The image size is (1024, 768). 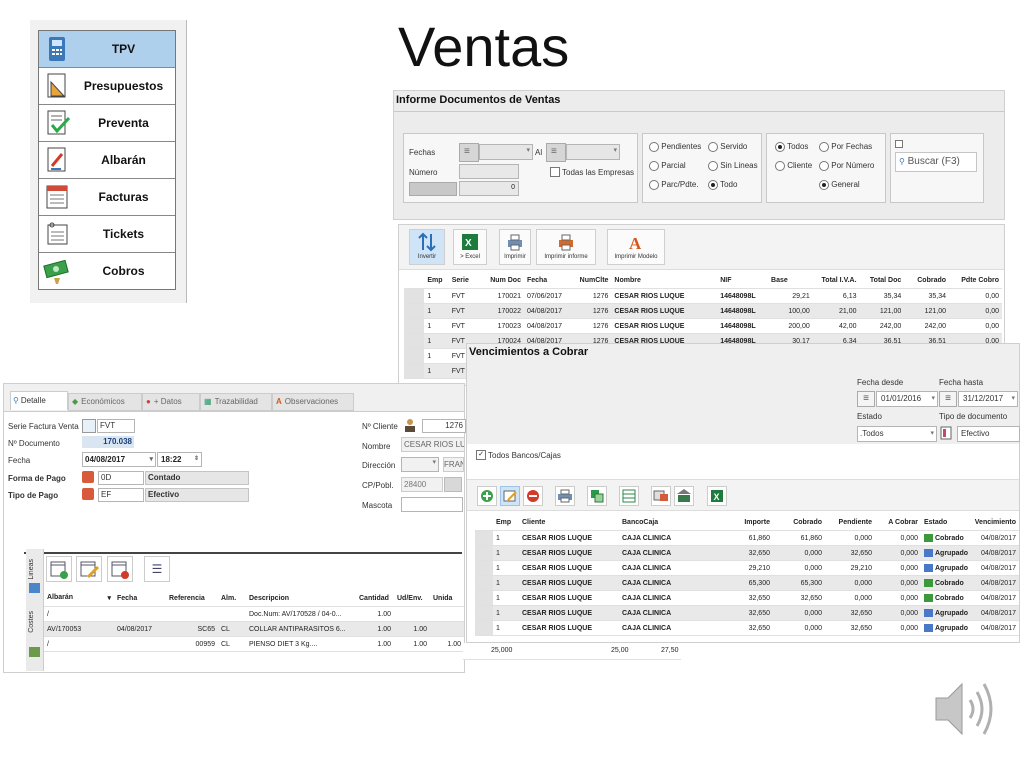 I want to click on fecha-hasta-menu-button: ≡, so click(x=948, y=399).